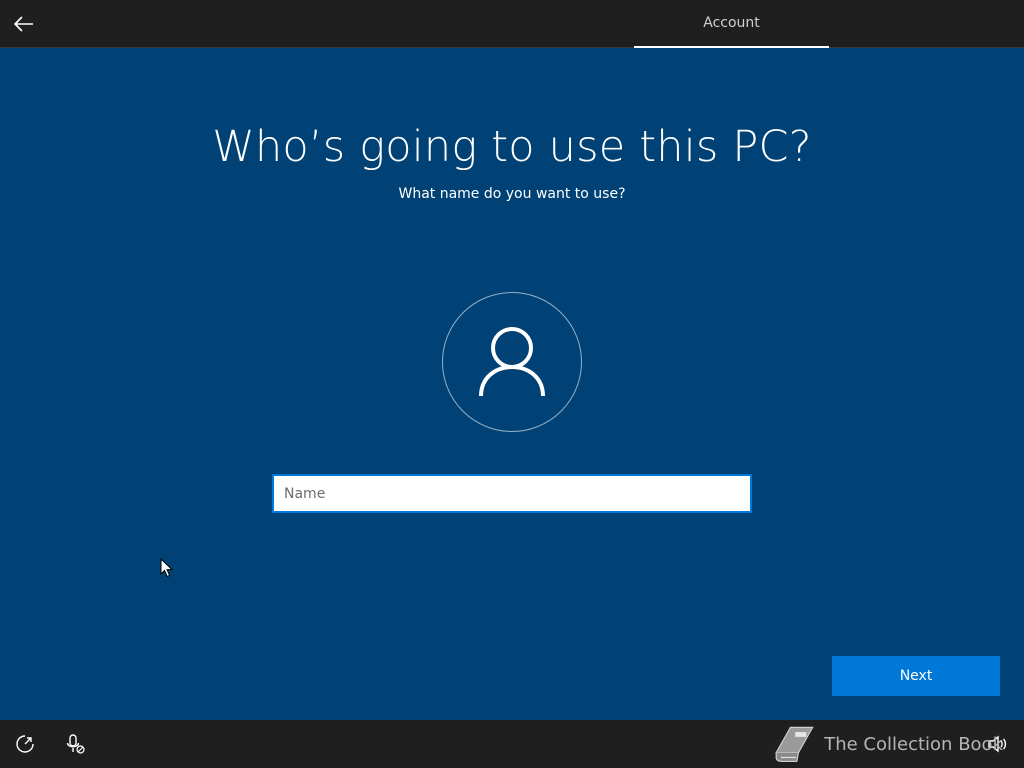 The image size is (1024, 768). I want to click on microphone-button, so click(75, 744).